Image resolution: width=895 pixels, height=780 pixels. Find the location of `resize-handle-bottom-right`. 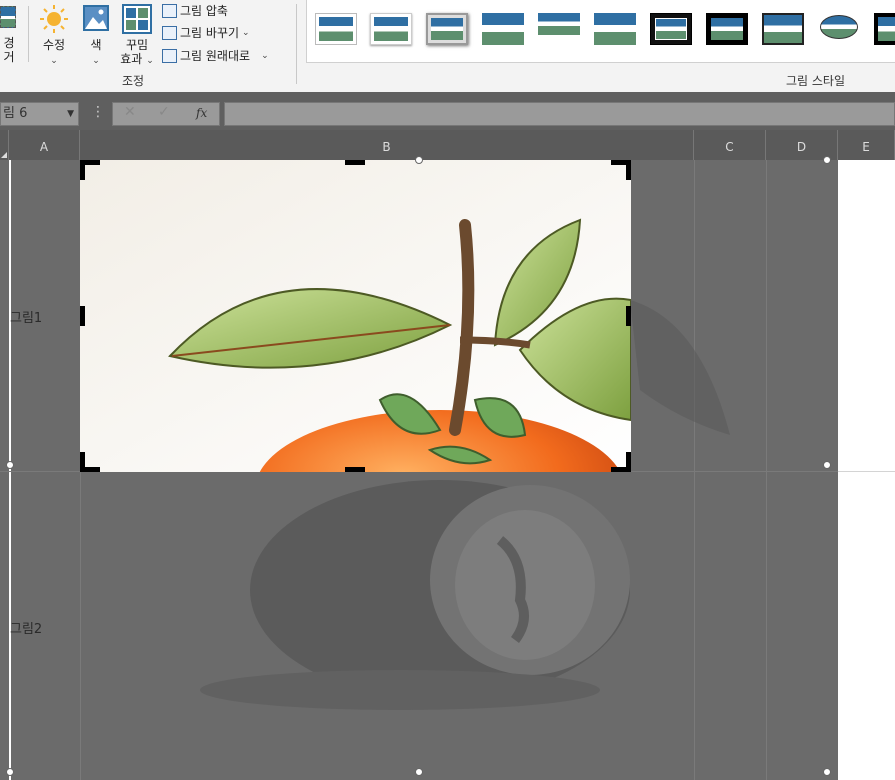

resize-handle-bottom-right is located at coordinates (827, 772).